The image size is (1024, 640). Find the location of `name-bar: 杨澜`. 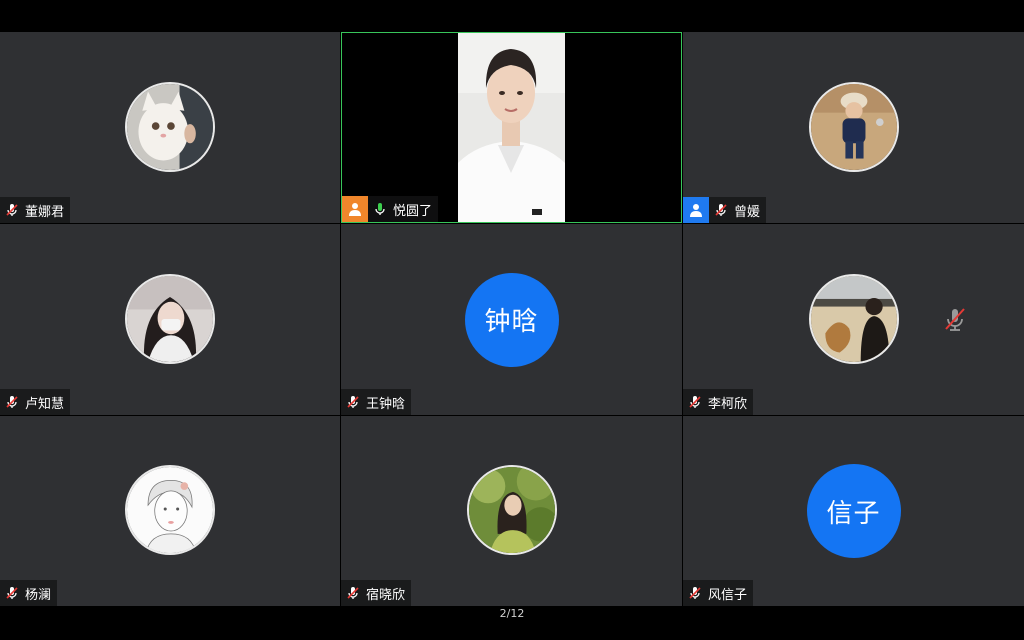

name-bar: 杨澜 is located at coordinates (29, 593).